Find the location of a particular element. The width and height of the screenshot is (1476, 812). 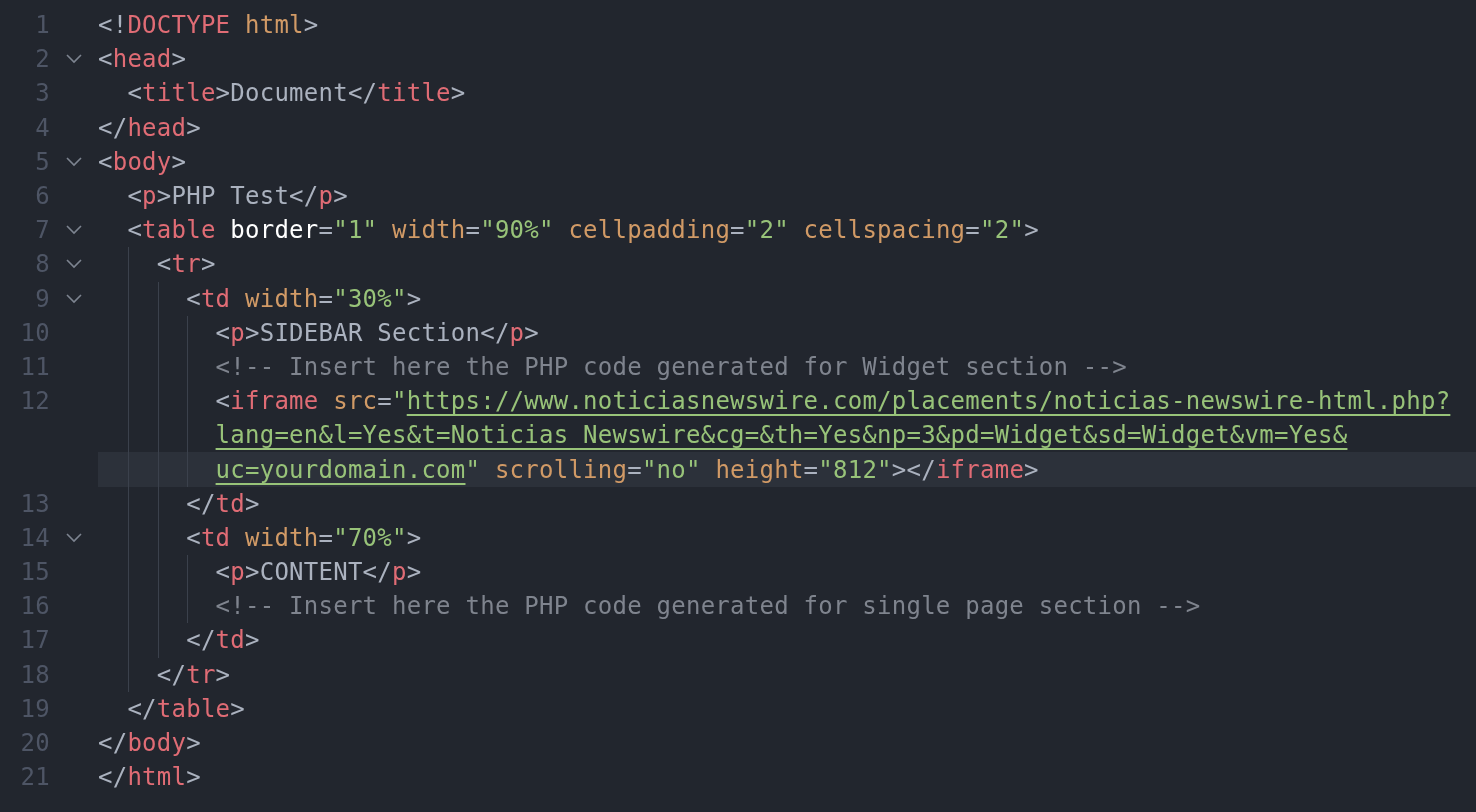

code-line: <title>Document</title> is located at coordinates (296, 93).